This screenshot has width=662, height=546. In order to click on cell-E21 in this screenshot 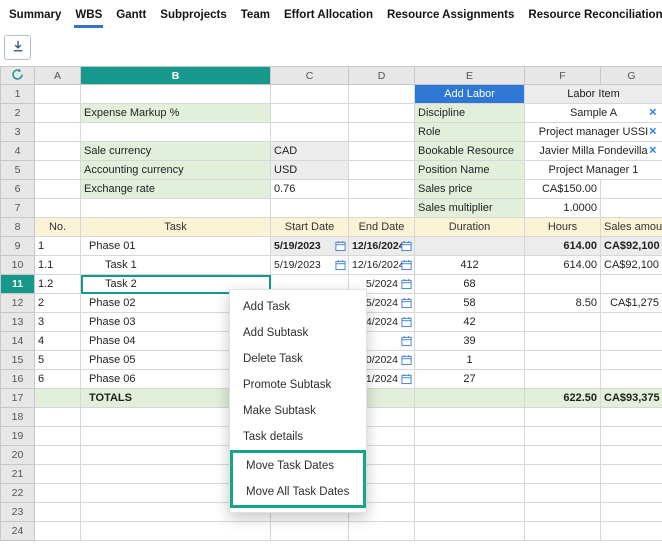, I will do `click(469, 474)`.